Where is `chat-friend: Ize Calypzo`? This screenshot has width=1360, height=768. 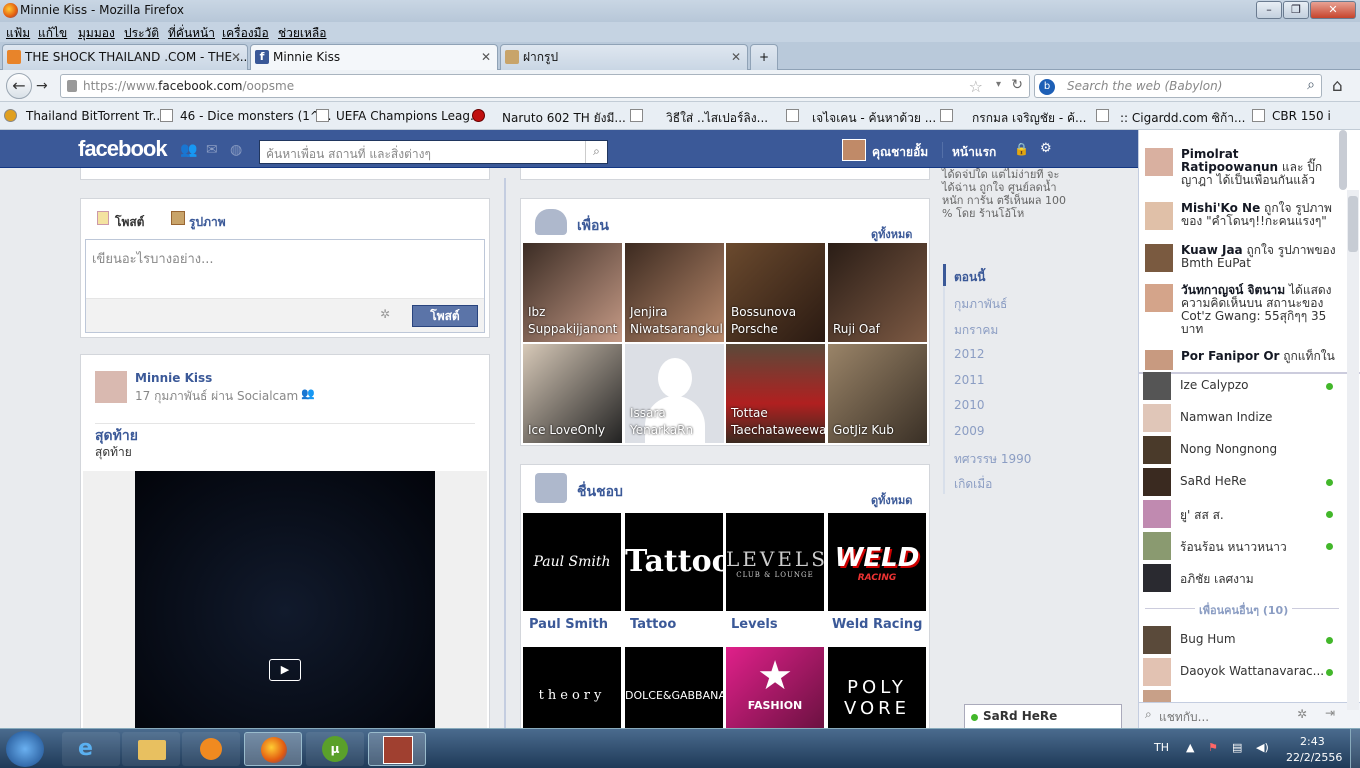 chat-friend: Ize Calypzo is located at coordinates (1238, 386).